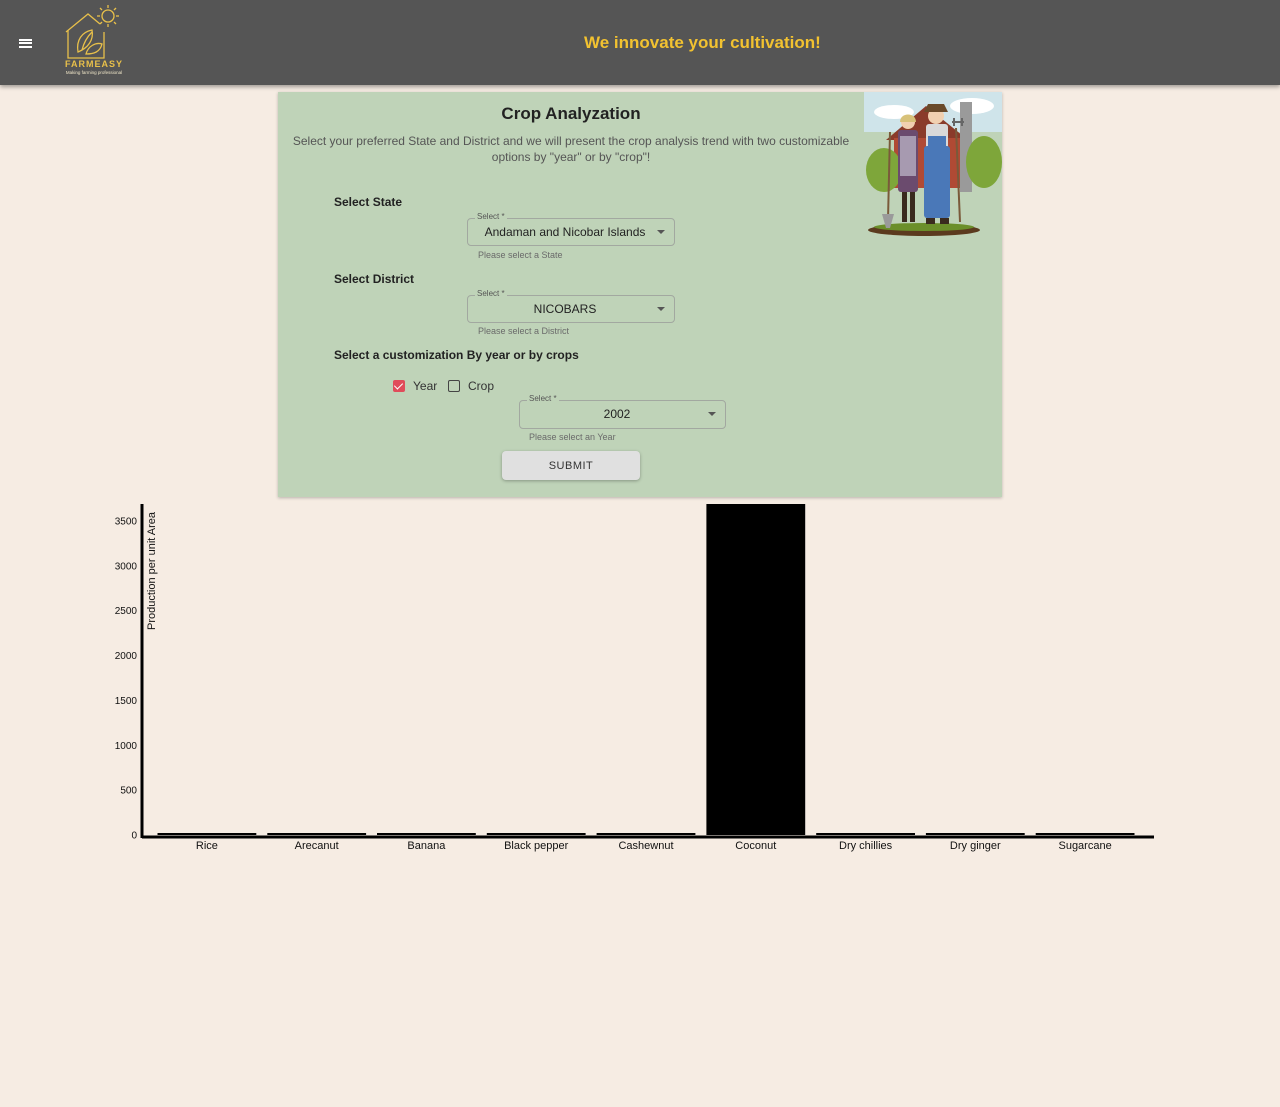  I want to click on district-helper-text: Please select a District, so click(524, 331).